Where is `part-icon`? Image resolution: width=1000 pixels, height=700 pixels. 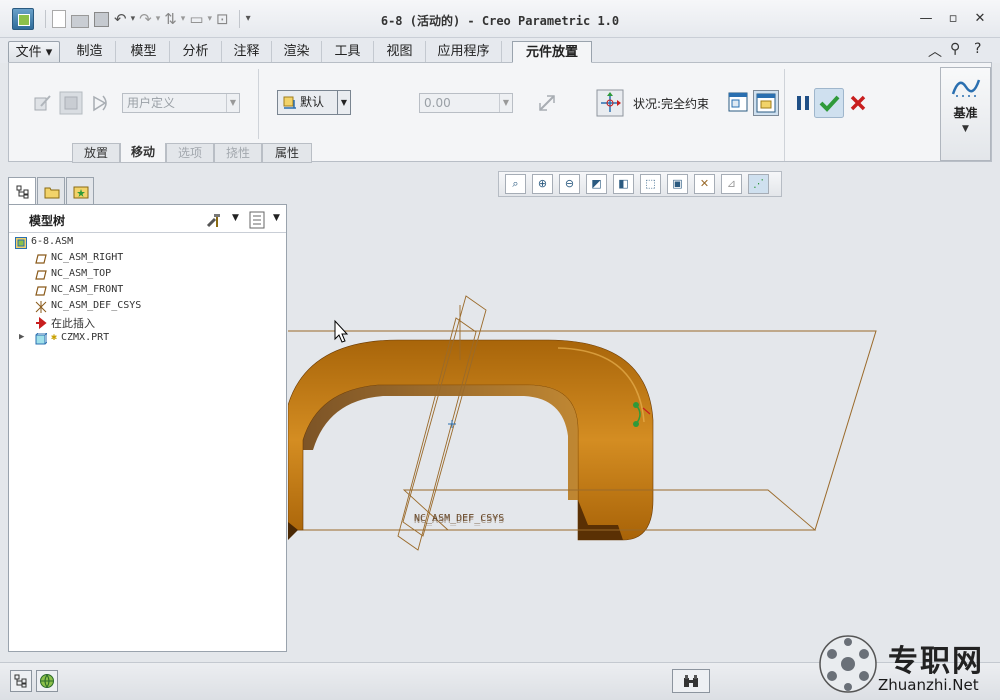
part-icon is located at coordinates (41, 339).